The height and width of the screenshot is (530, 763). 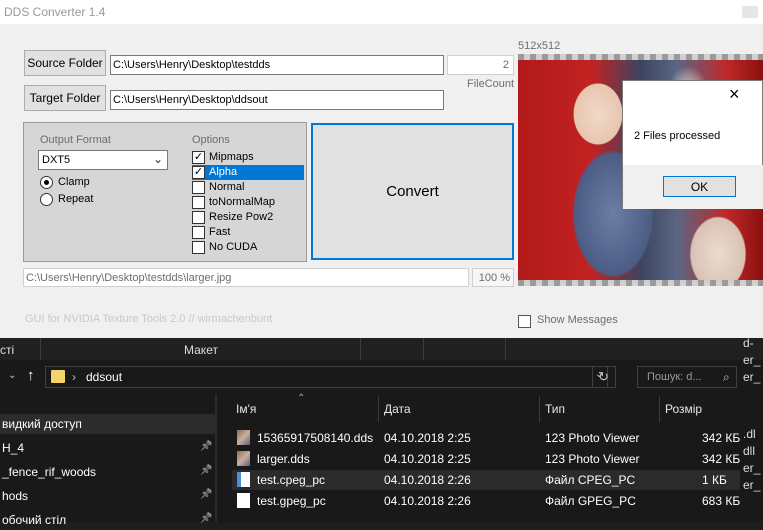 I want to click on option-label: No CUDA, so click(x=233, y=247).